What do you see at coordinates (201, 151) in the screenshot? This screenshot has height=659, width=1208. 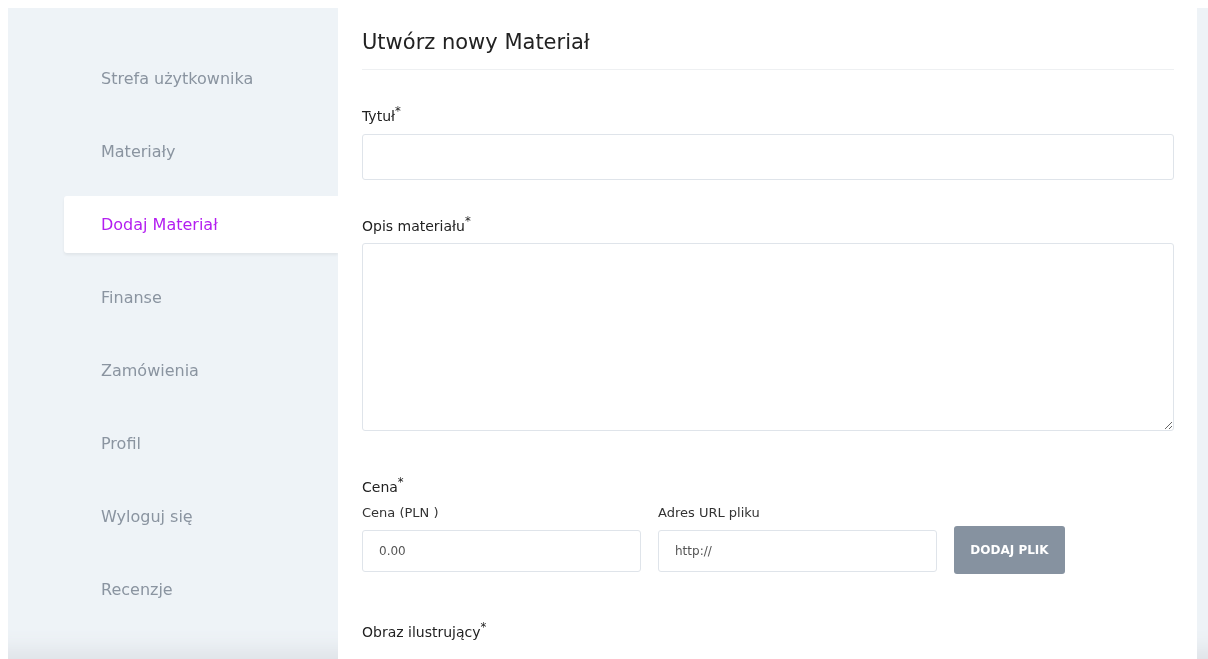 I see `sidebar-item: Materiały` at bounding box center [201, 151].